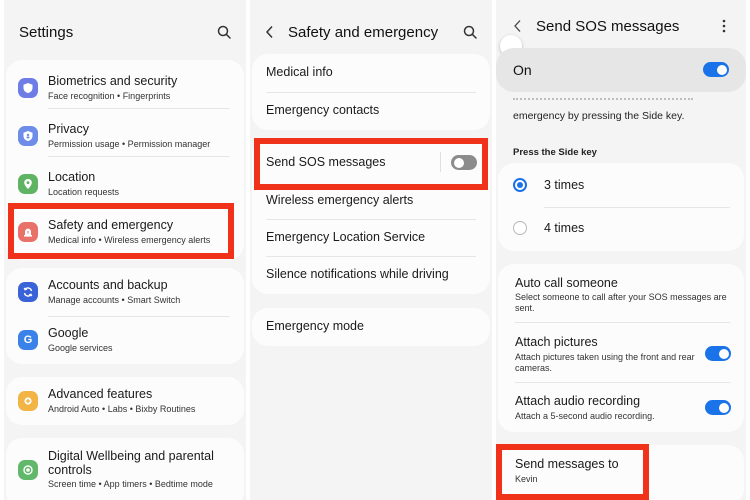 The image size is (750, 500). What do you see at coordinates (340, 200) in the screenshot?
I see `menu-label: Wireless emergency alerts` at bounding box center [340, 200].